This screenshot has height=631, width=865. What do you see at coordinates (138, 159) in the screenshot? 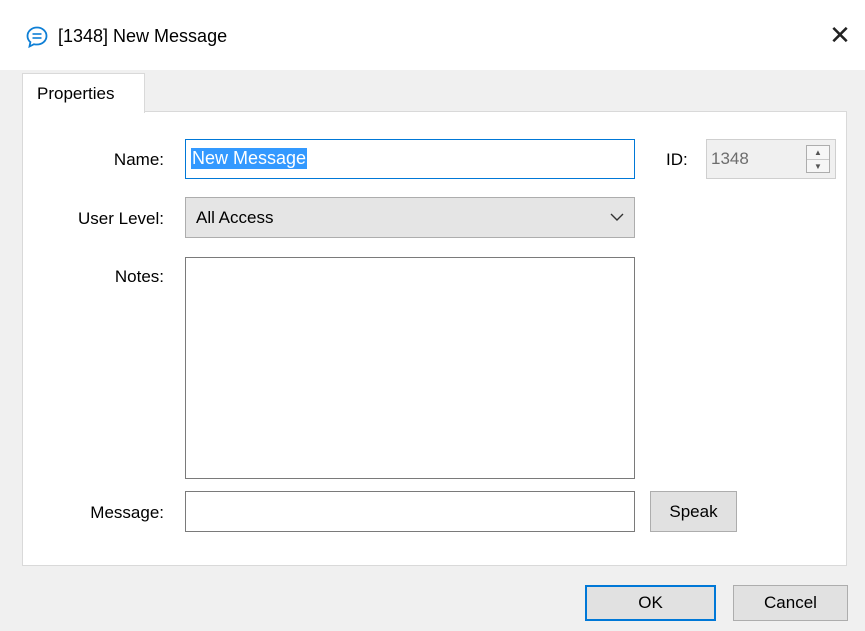
I see `name-label: Name:` at bounding box center [138, 159].